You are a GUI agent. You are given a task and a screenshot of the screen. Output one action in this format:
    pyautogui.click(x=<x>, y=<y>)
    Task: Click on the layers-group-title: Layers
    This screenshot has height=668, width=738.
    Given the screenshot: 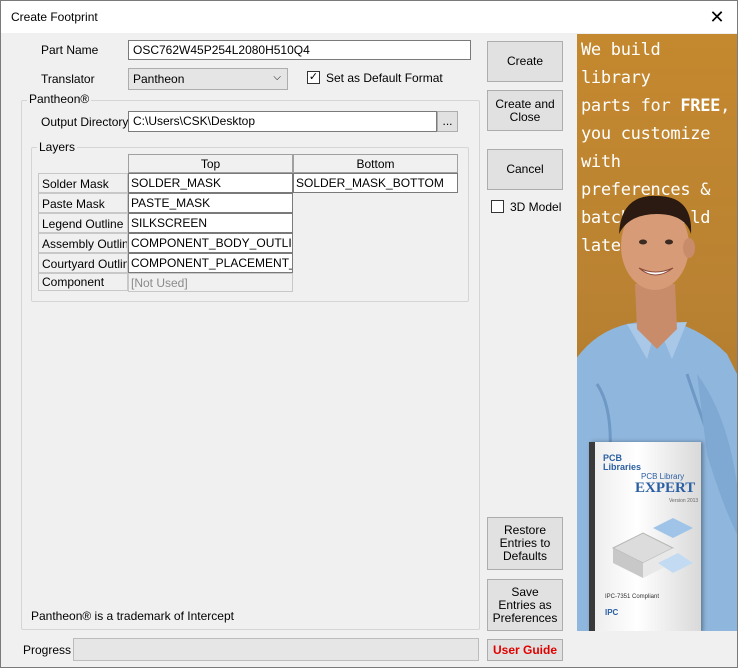 What is the action you would take?
    pyautogui.click(x=57, y=147)
    